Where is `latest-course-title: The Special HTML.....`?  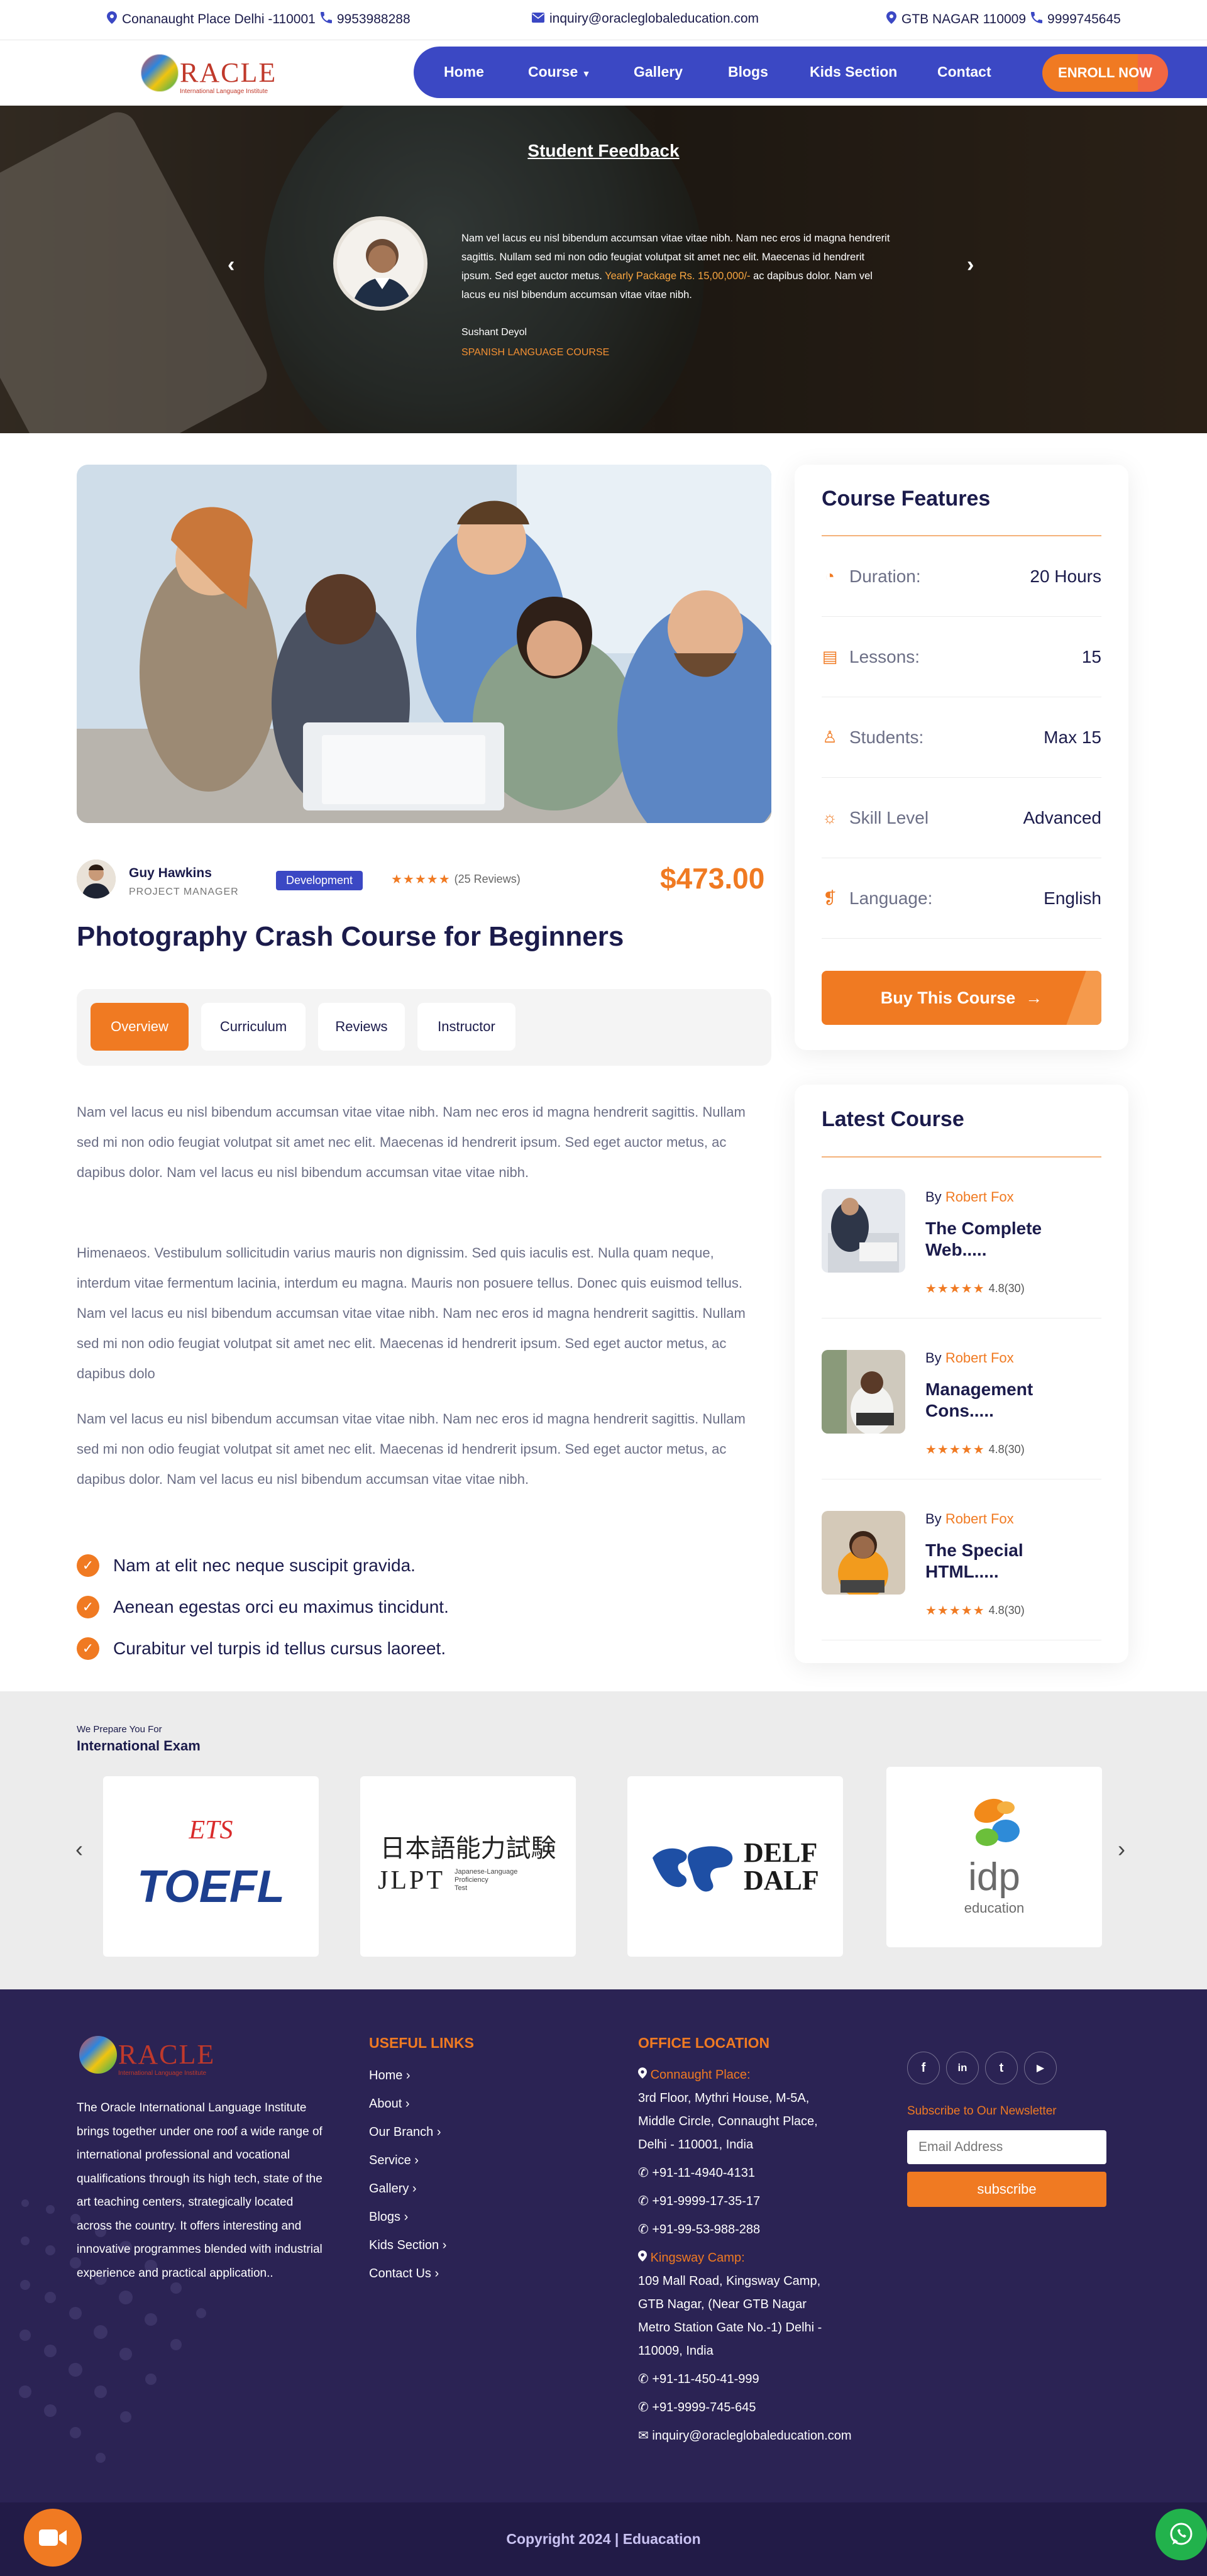
latest-course-title: The Special HTML..... is located at coordinates (1010, 1561).